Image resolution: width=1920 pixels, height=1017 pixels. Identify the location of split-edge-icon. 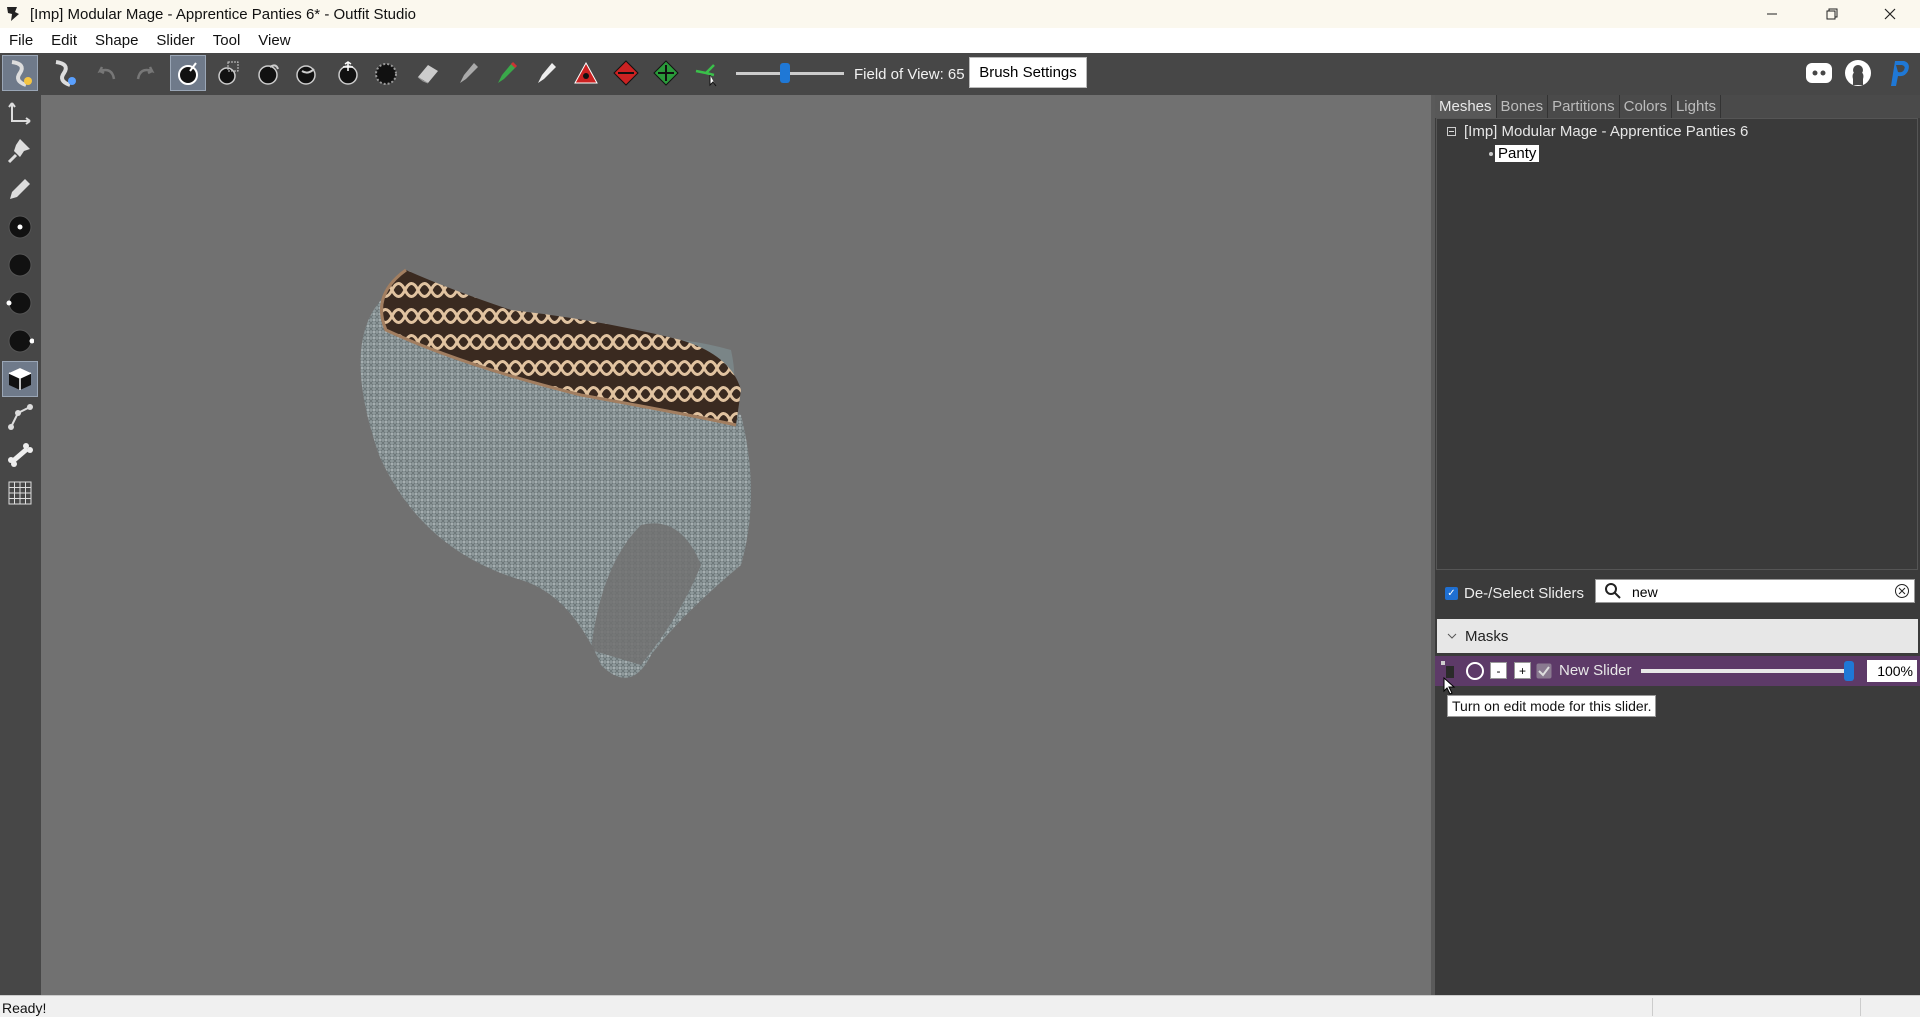
(666, 73).